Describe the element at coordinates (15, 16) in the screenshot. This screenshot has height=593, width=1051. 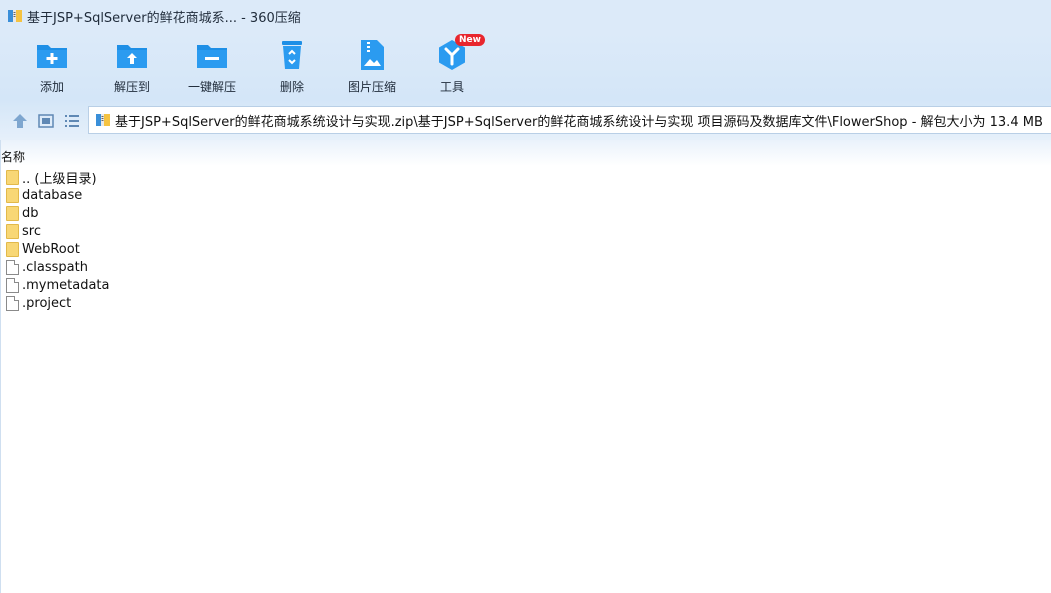
I see `archive-app-icon` at that location.